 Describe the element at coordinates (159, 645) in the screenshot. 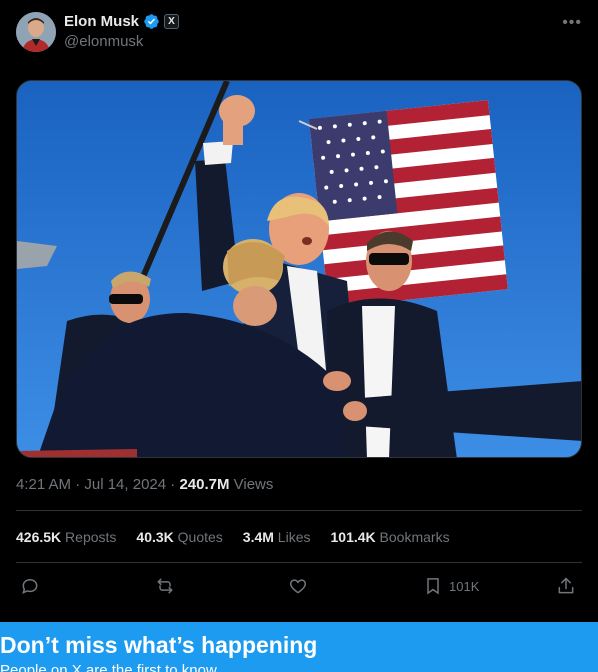

I see `banner-title: Don’t miss what’s happening` at that location.